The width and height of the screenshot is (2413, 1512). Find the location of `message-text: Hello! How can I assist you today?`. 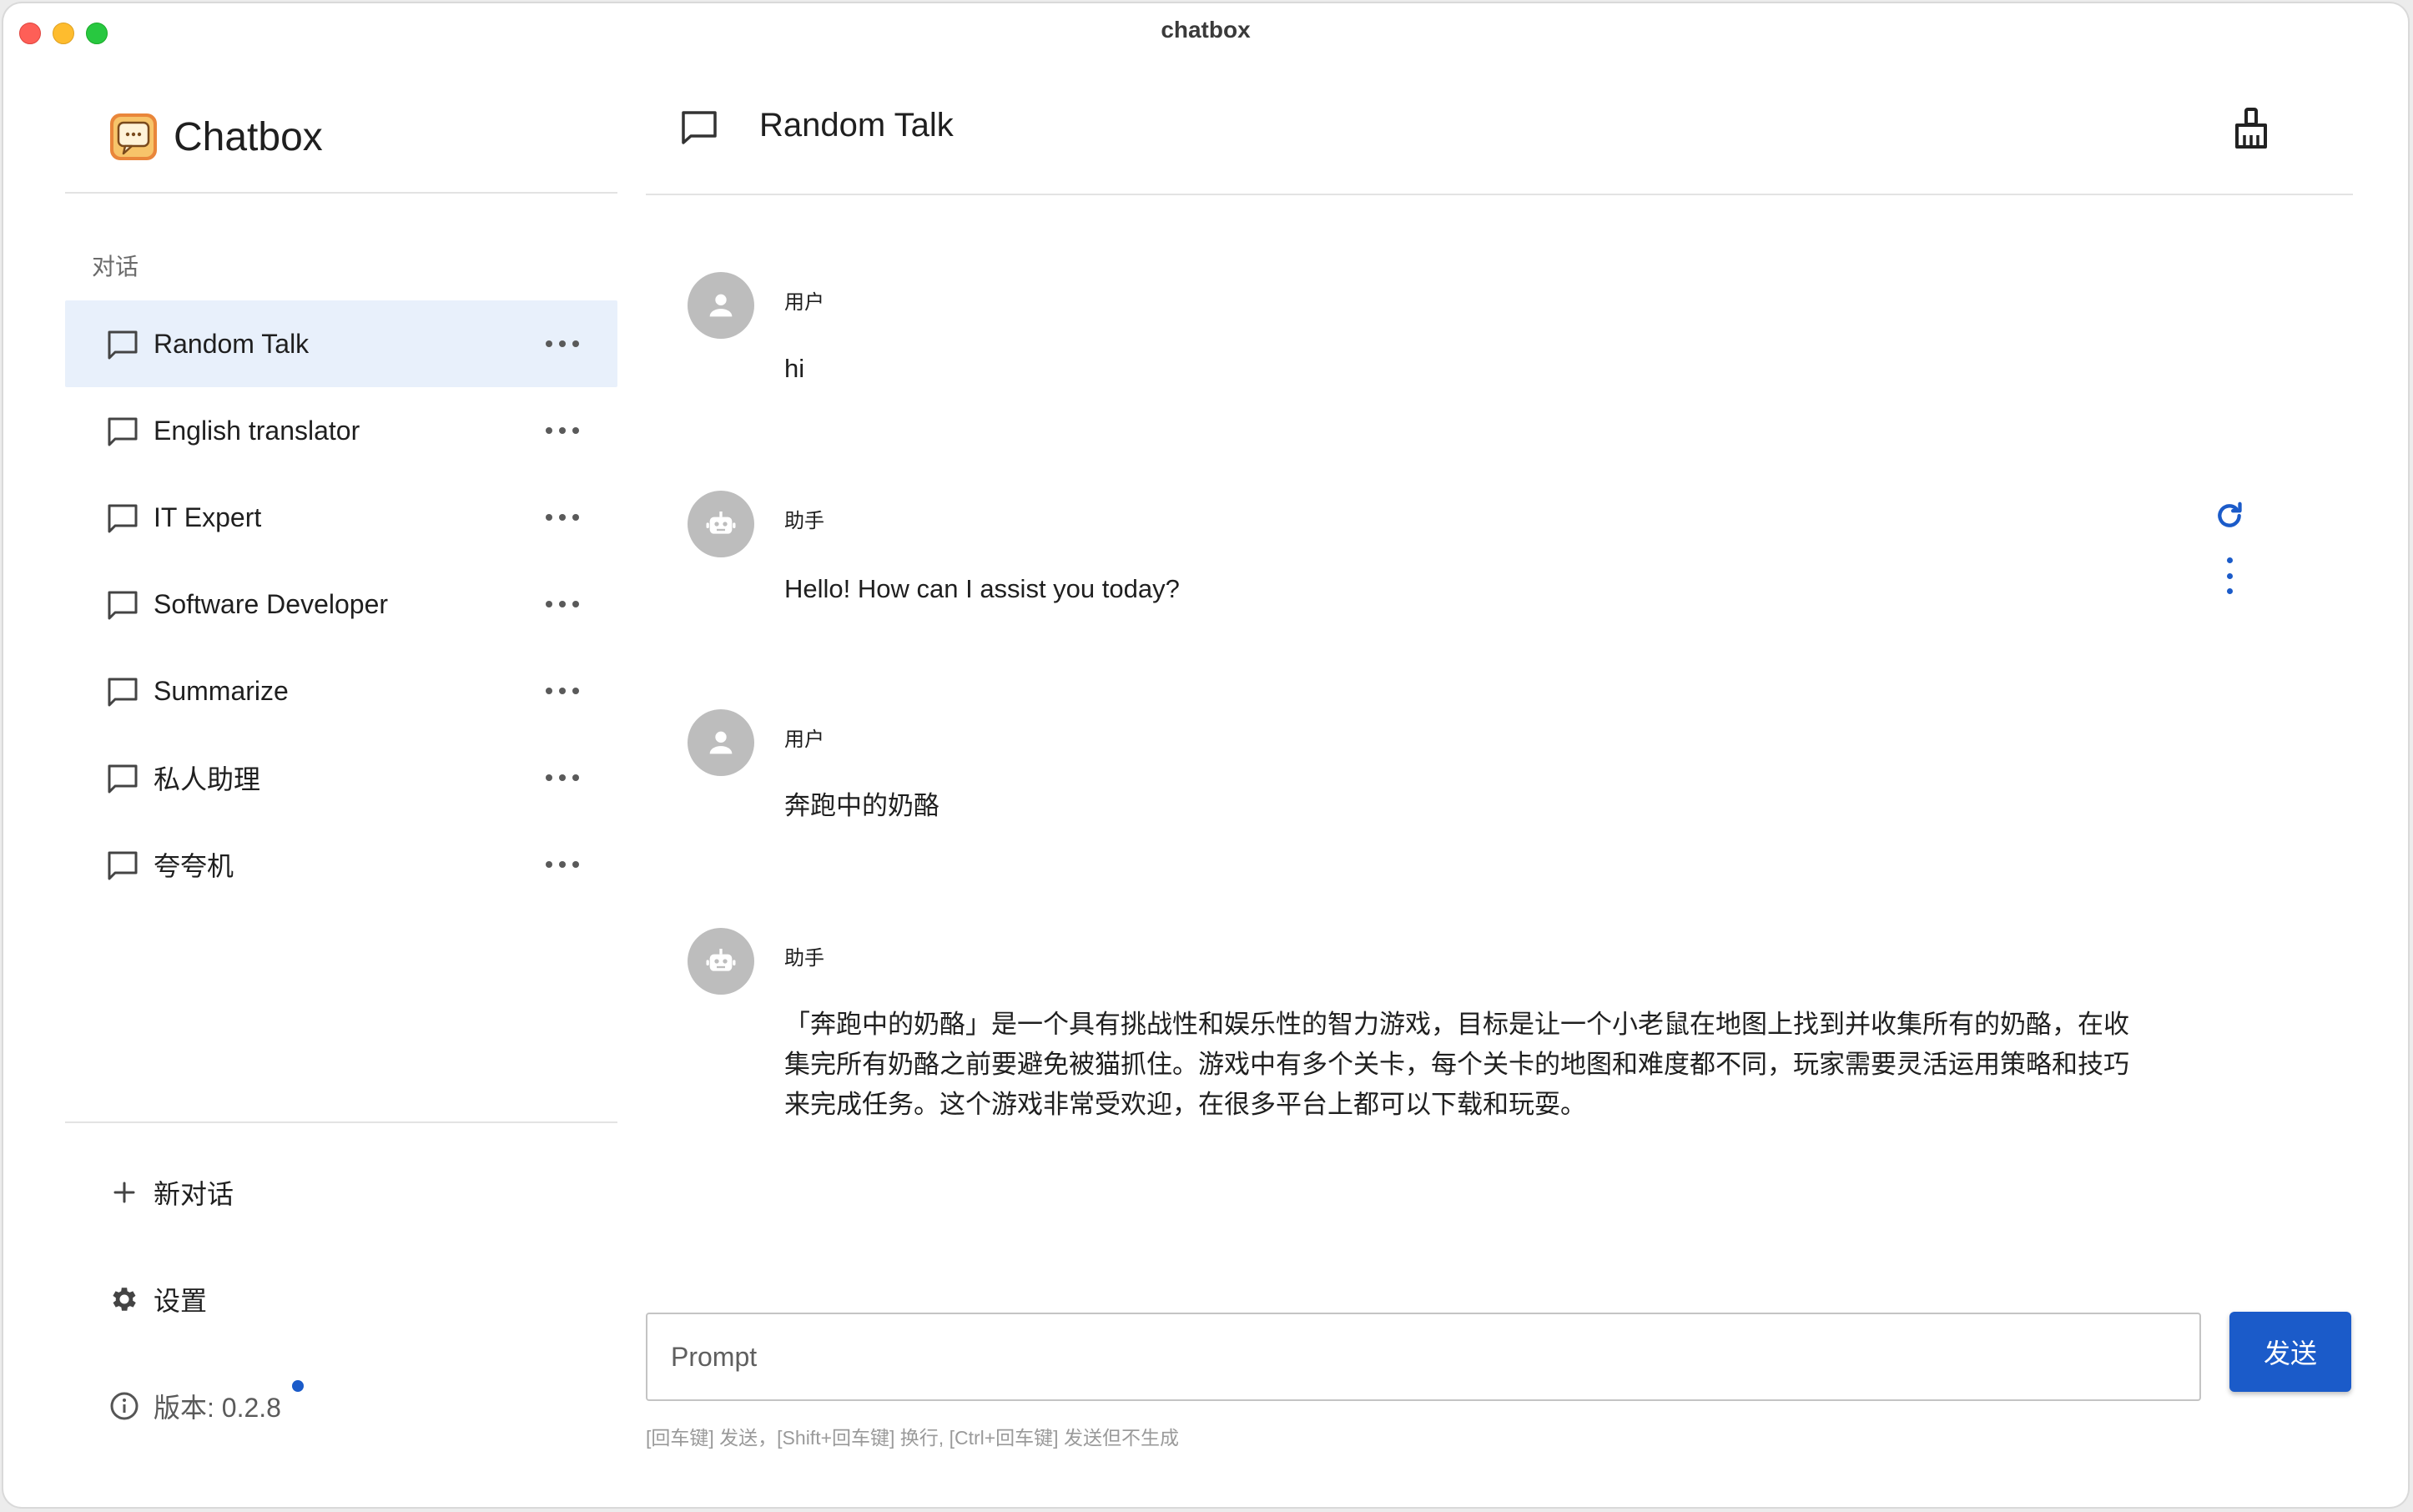

message-text: Hello! How can I assist you today? is located at coordinates (982, 588).